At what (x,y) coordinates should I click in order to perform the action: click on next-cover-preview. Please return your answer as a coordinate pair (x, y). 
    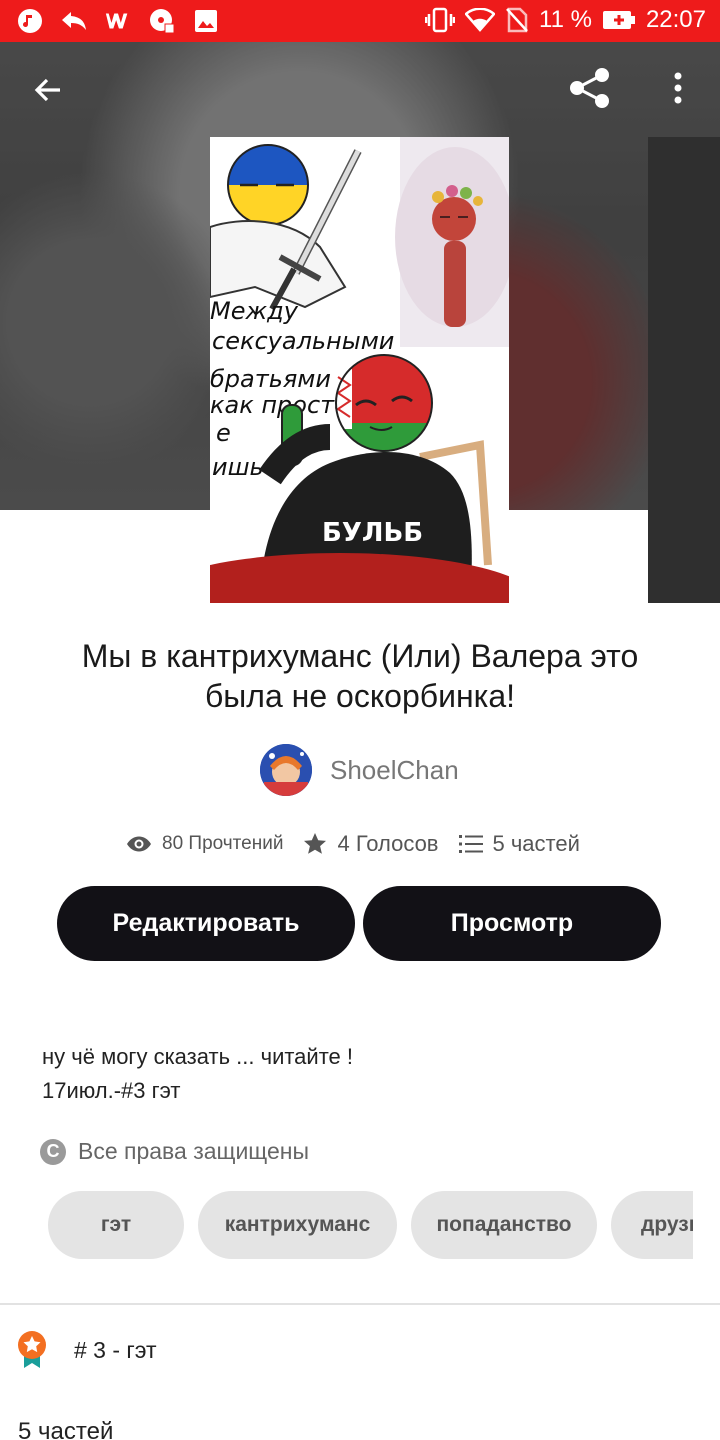
    Looking at the image, I should click on (684, 370).